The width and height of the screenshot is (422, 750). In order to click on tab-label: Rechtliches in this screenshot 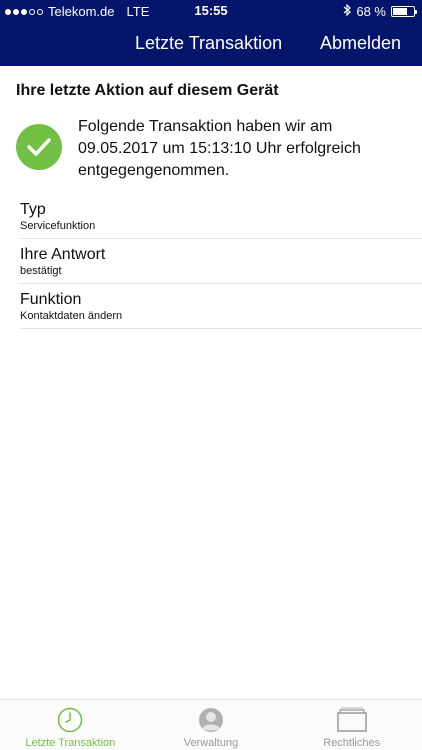, I will do `click(352, 743)`.